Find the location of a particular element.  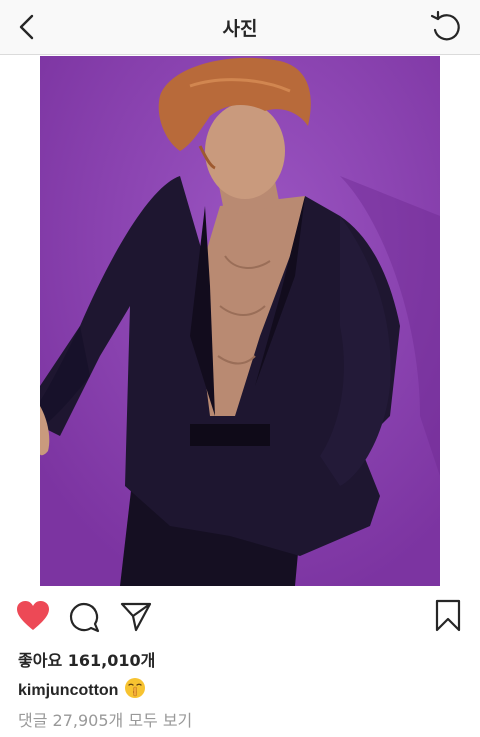

post-actions is located at coordinates (240, 617).